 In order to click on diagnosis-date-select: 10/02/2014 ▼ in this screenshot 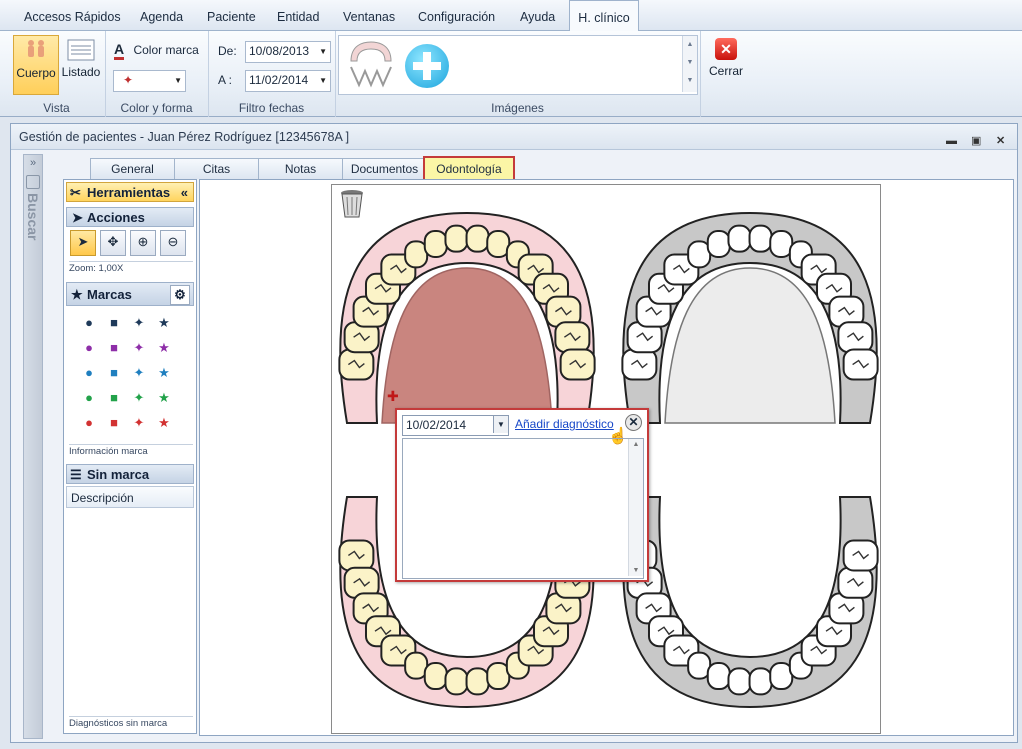, I will do `click(455, 425)`.